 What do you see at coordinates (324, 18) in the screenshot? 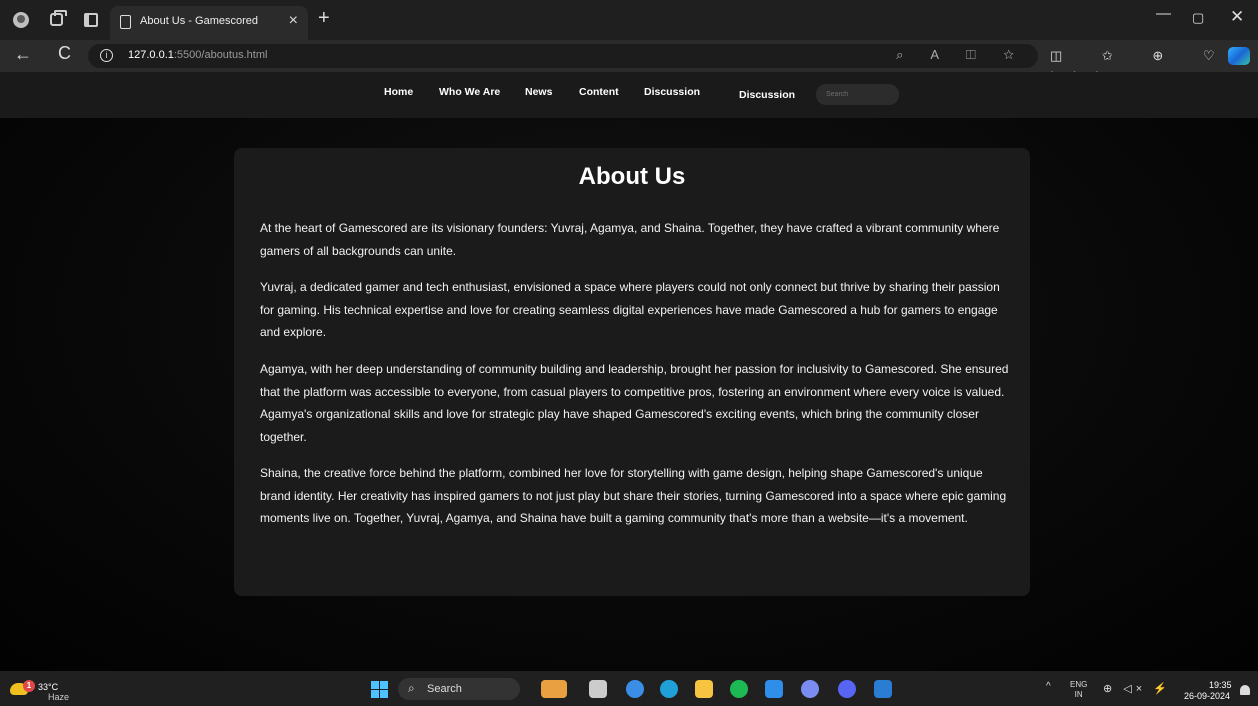
I see `new-tab-icon: +` at bounding box center [324, 18].